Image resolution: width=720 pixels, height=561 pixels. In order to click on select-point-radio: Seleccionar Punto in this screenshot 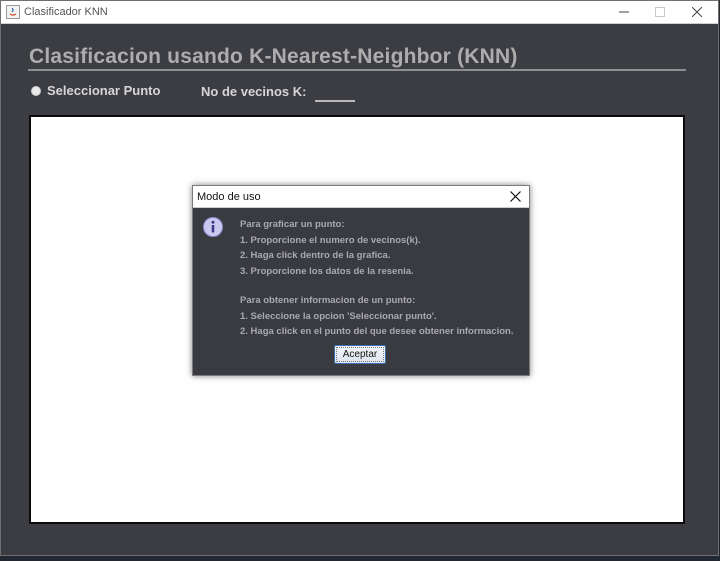, I will do `click(95, 90)`.